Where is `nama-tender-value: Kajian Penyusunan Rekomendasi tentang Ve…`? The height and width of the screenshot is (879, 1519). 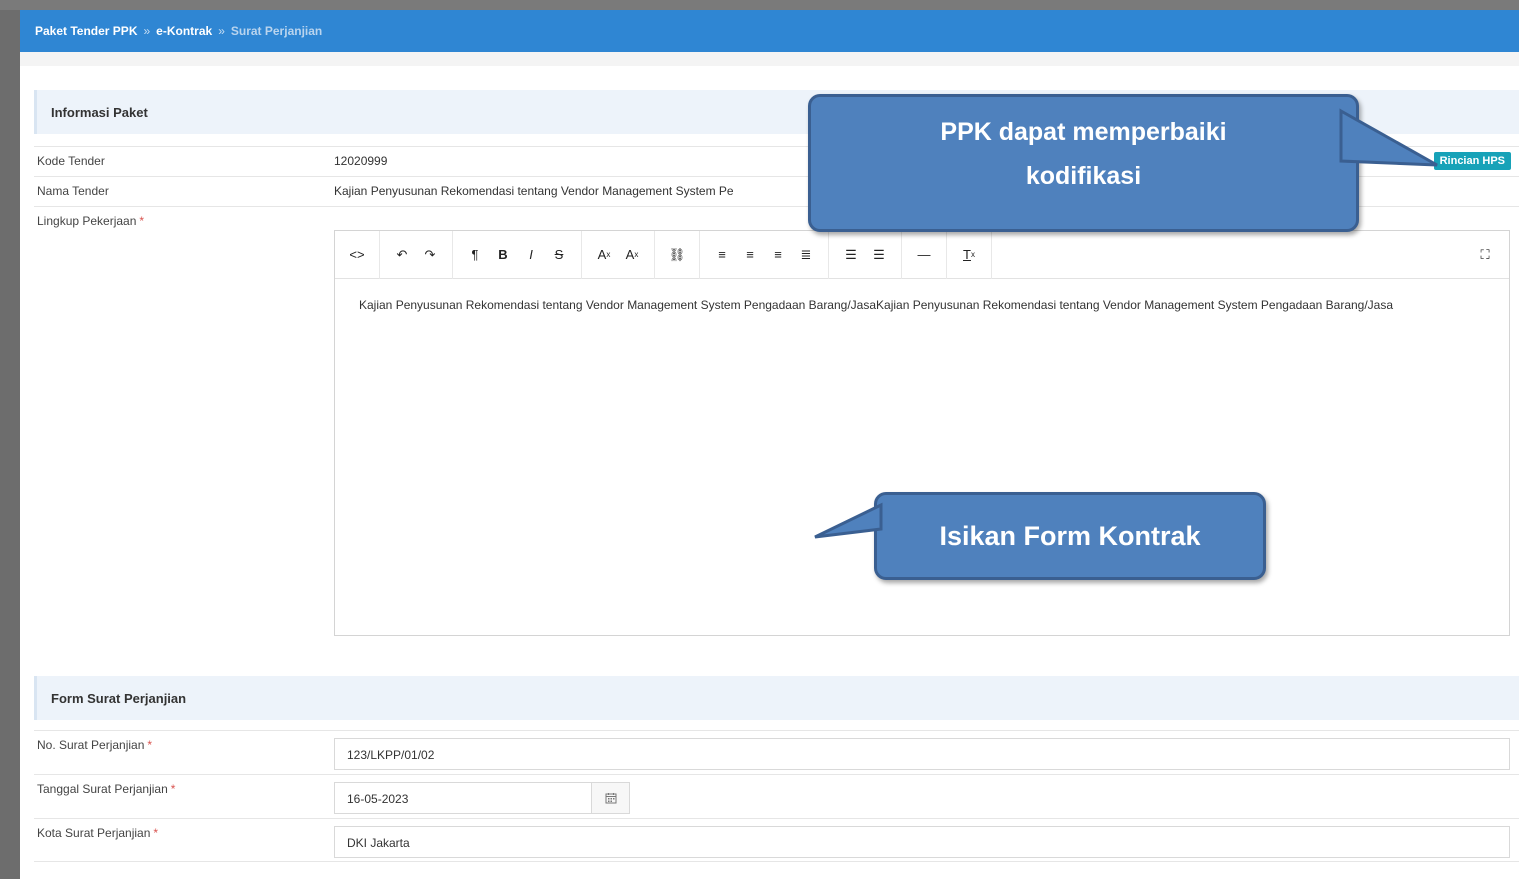
nama-tender-value: Kajian Penyusunan Rekomendasi tentang Ve… is located at coordinates (534, 191).